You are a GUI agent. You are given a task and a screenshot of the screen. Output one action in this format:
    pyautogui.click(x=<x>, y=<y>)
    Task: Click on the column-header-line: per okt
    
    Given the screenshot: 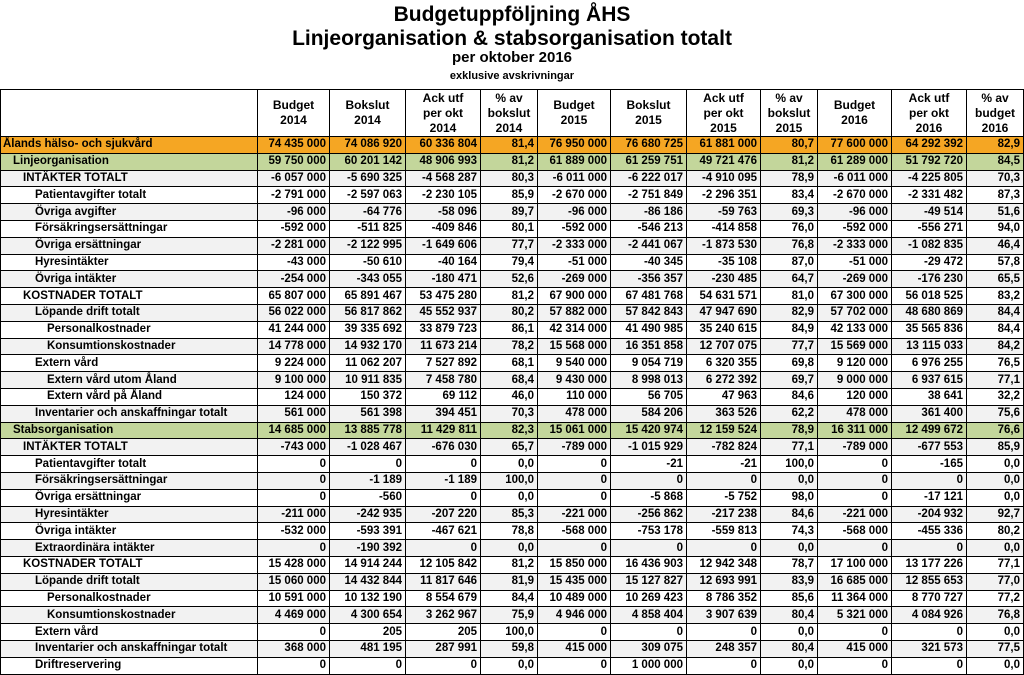 What is the action you would take?
    pyautogui.click(x=442, y=112)
    